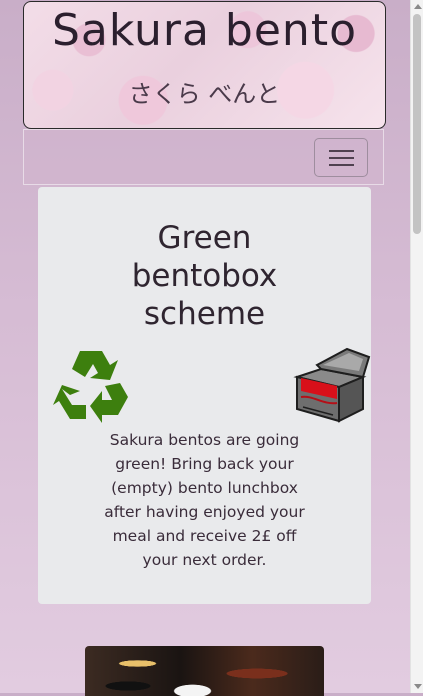  What do you see at coordinates (204, 276) in the screenshot?
I see `promo-heading: Green bentobox scheme` at bounding box center [204, 276].